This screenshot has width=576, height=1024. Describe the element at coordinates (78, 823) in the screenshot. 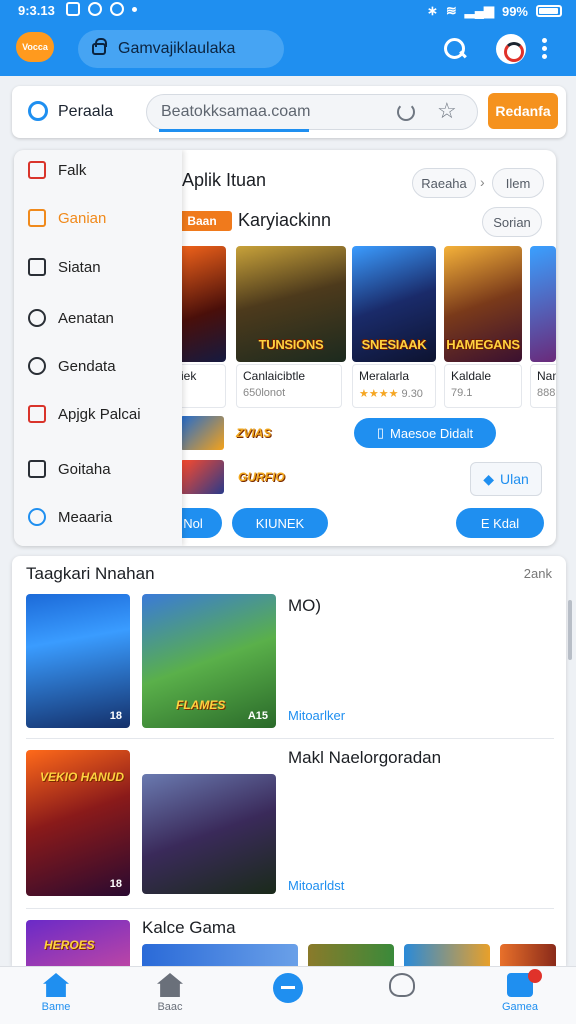

I see `game-thumbnail: VEKIO HANUD 18` at that location.